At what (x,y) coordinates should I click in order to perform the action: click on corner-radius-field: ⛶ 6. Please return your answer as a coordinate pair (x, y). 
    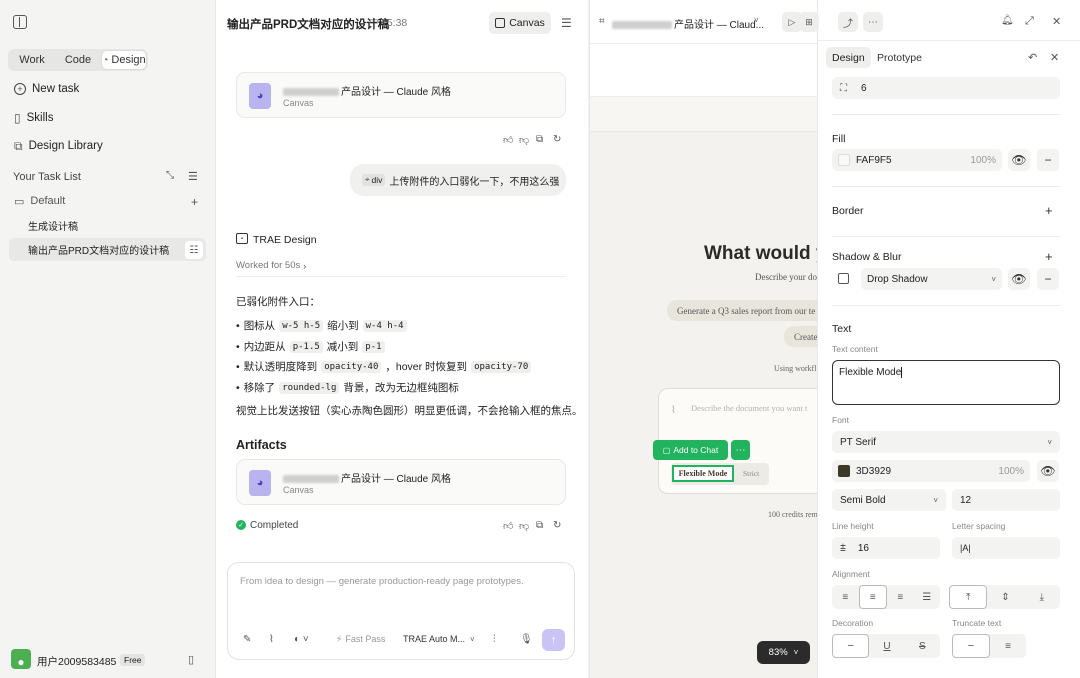
    Looking at the image, I should click on (946, 88).